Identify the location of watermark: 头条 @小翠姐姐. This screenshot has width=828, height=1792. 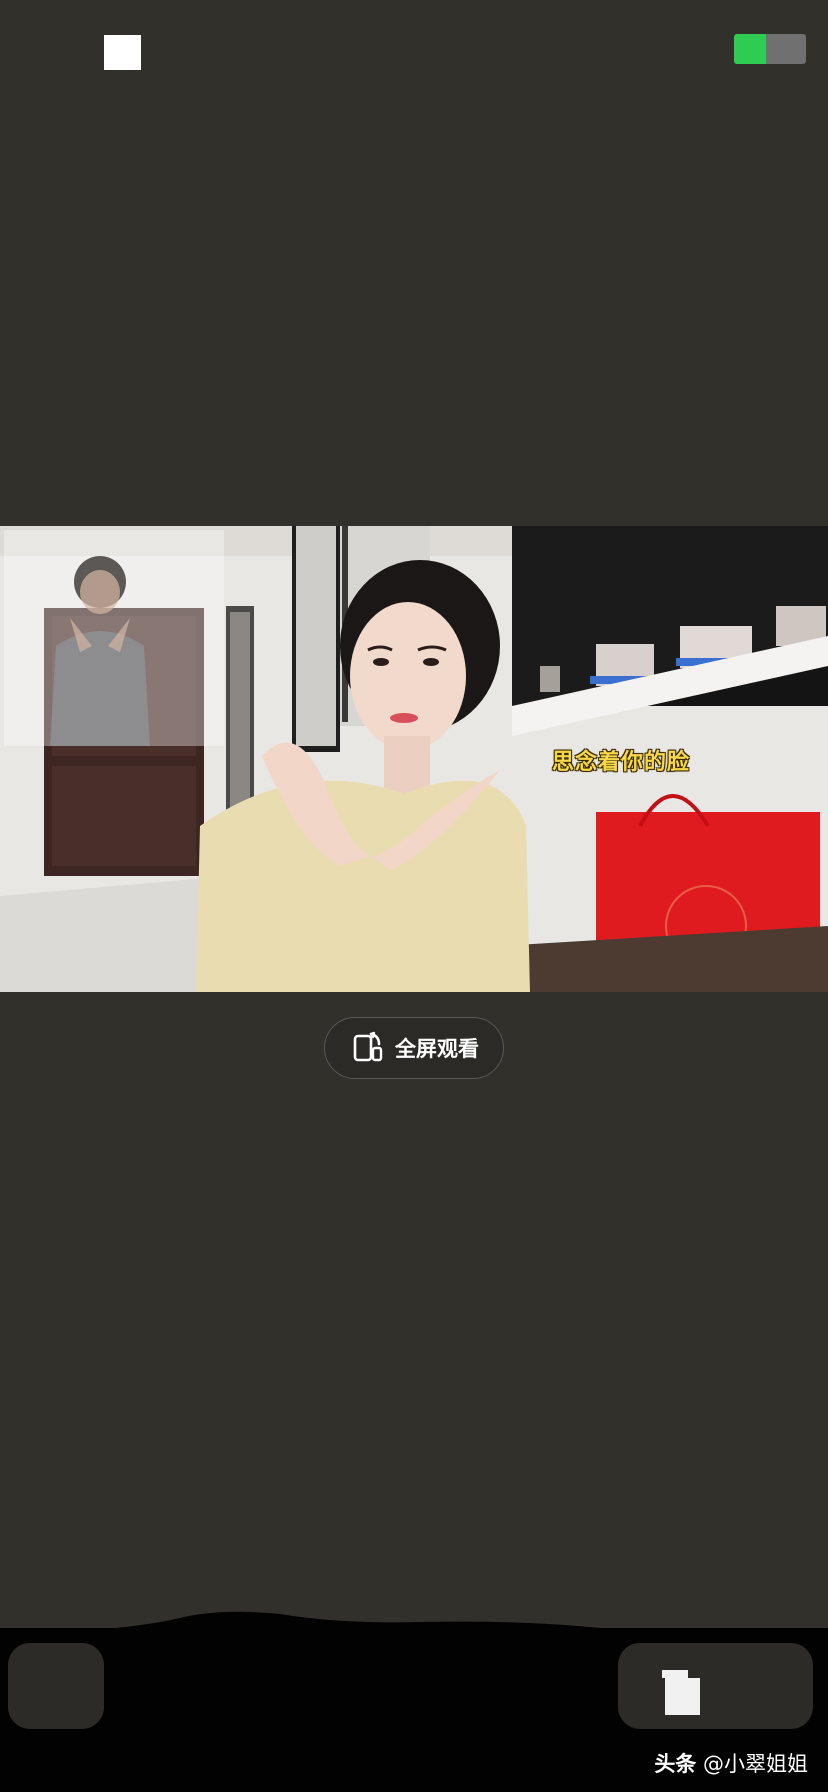
(731, 1763).